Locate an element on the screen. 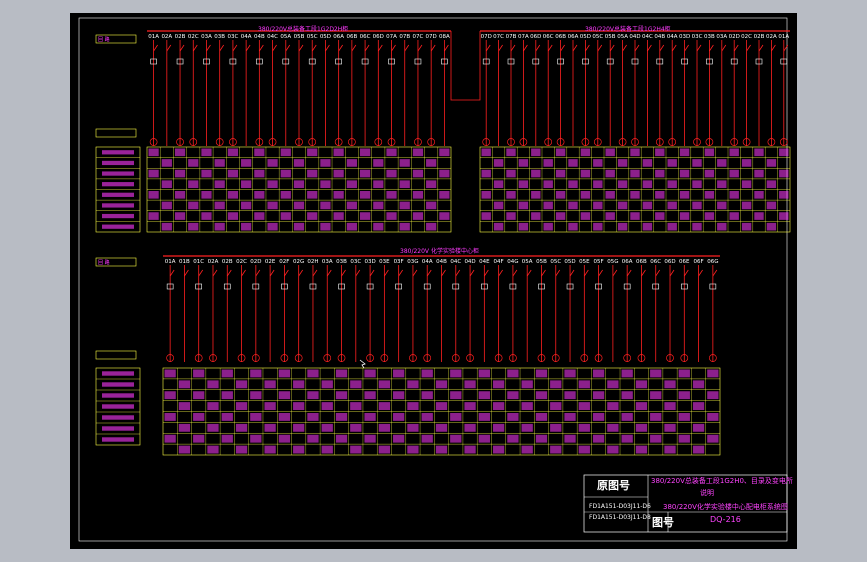 The image size is (867, 562). top-left-circuit-label: 01A is located at coordinates (153, 37).